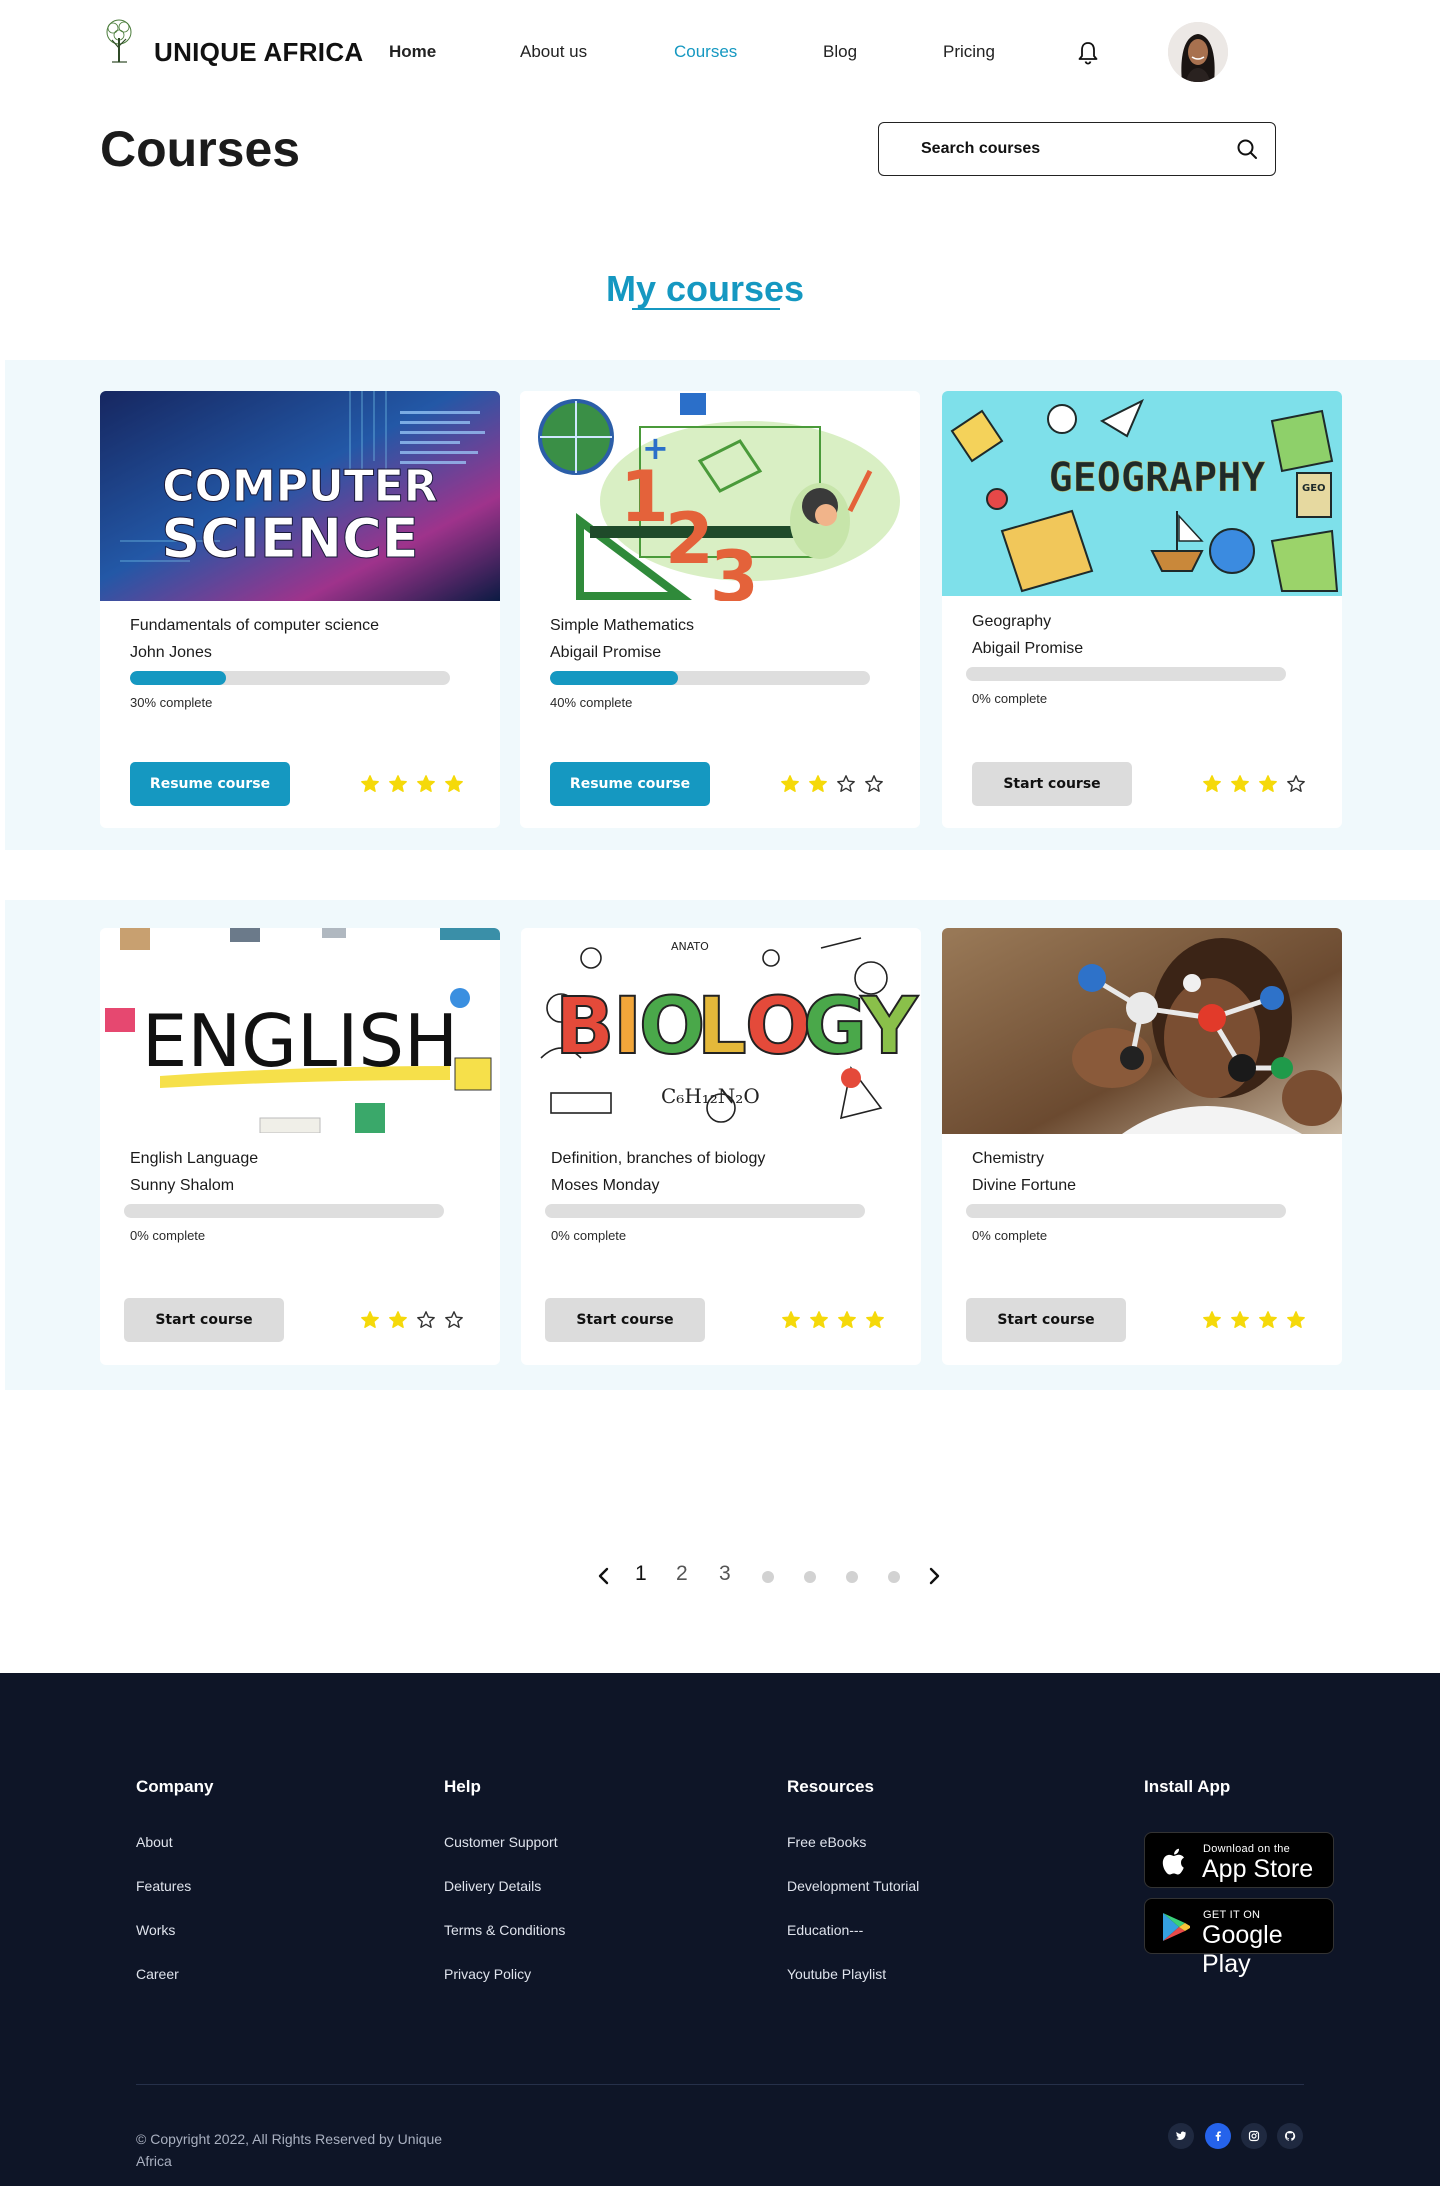 The width and height of the screenshot is (1440, 2186). What do you see at coordinates (300, 1030) in the screenshot?
I see `course-image-english: ENGLISH` at bounding box center [300, 1030].